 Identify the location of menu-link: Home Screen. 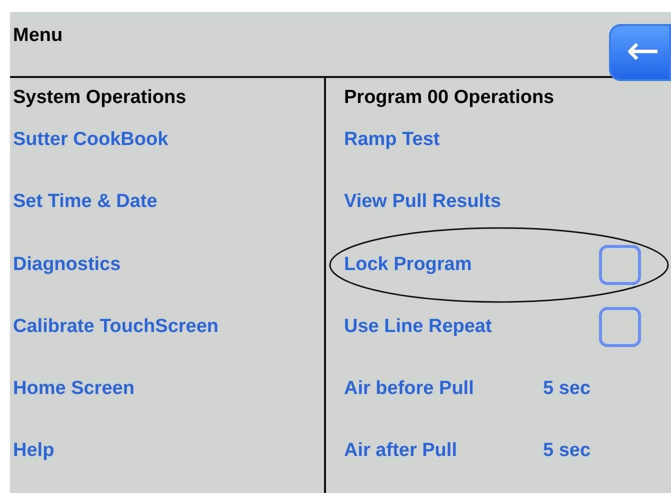
(73, 389).